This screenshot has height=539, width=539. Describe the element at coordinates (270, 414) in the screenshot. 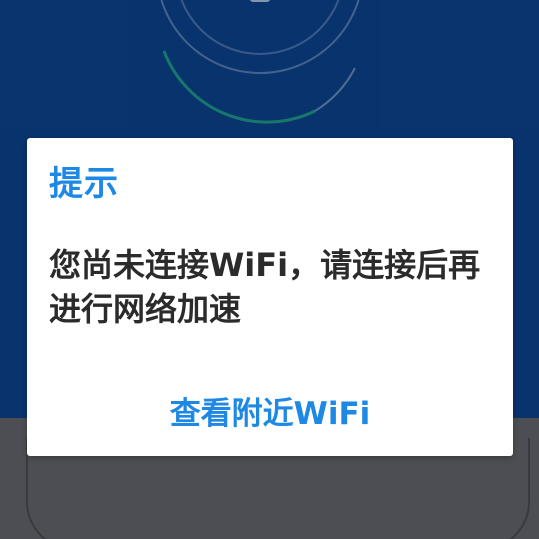

I see `view-nearby-wifi-button: 查看附近WiFi` at that location.